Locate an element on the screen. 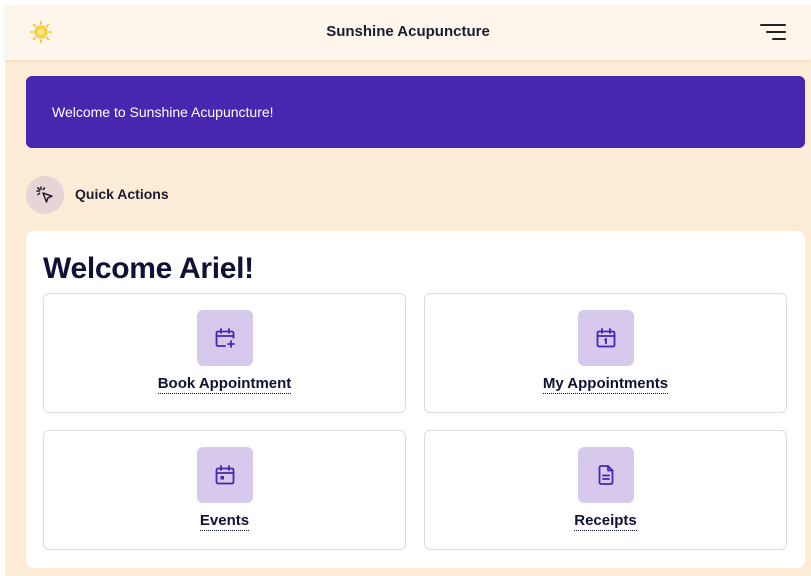  top-bar: Sunshine Acupuncture is located at coordinates (408, 32).